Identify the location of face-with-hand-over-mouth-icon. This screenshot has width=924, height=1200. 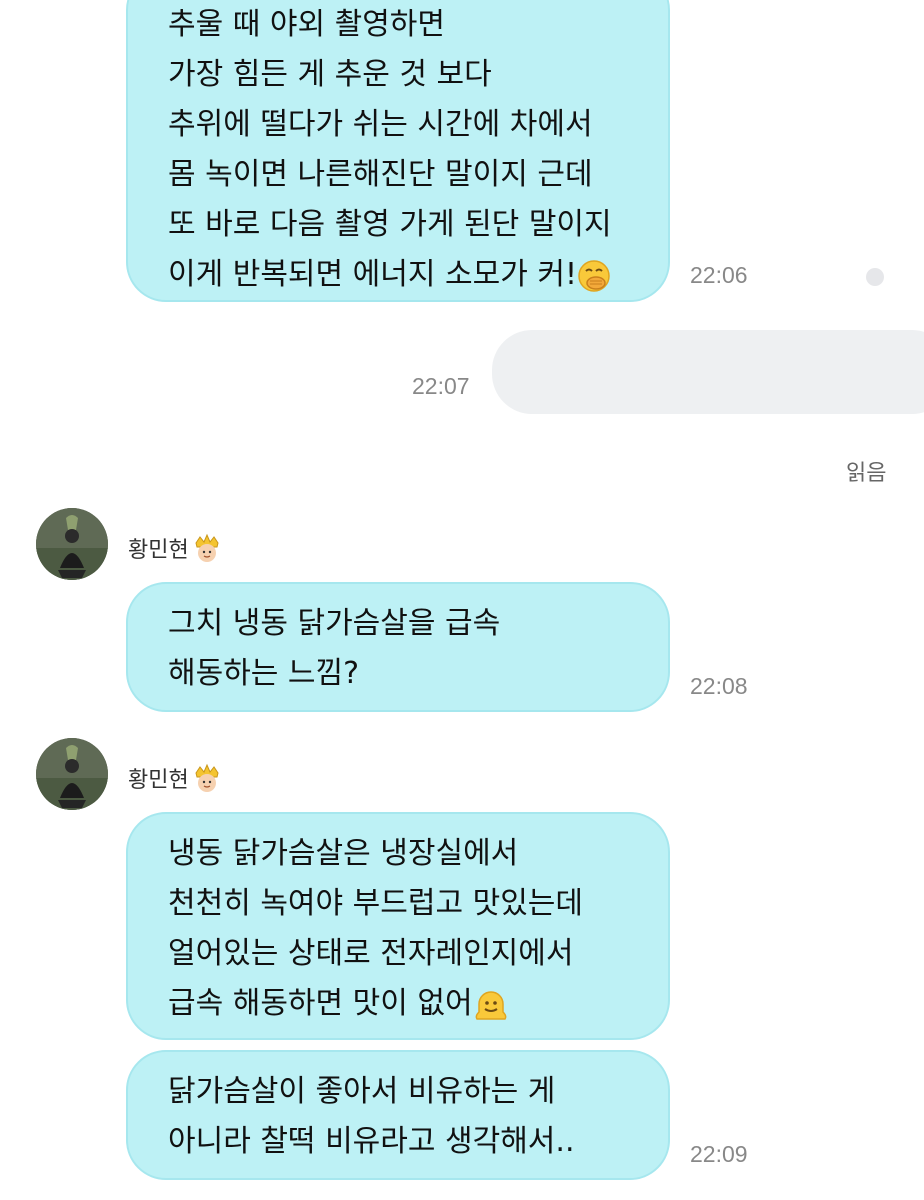
(594, 275).